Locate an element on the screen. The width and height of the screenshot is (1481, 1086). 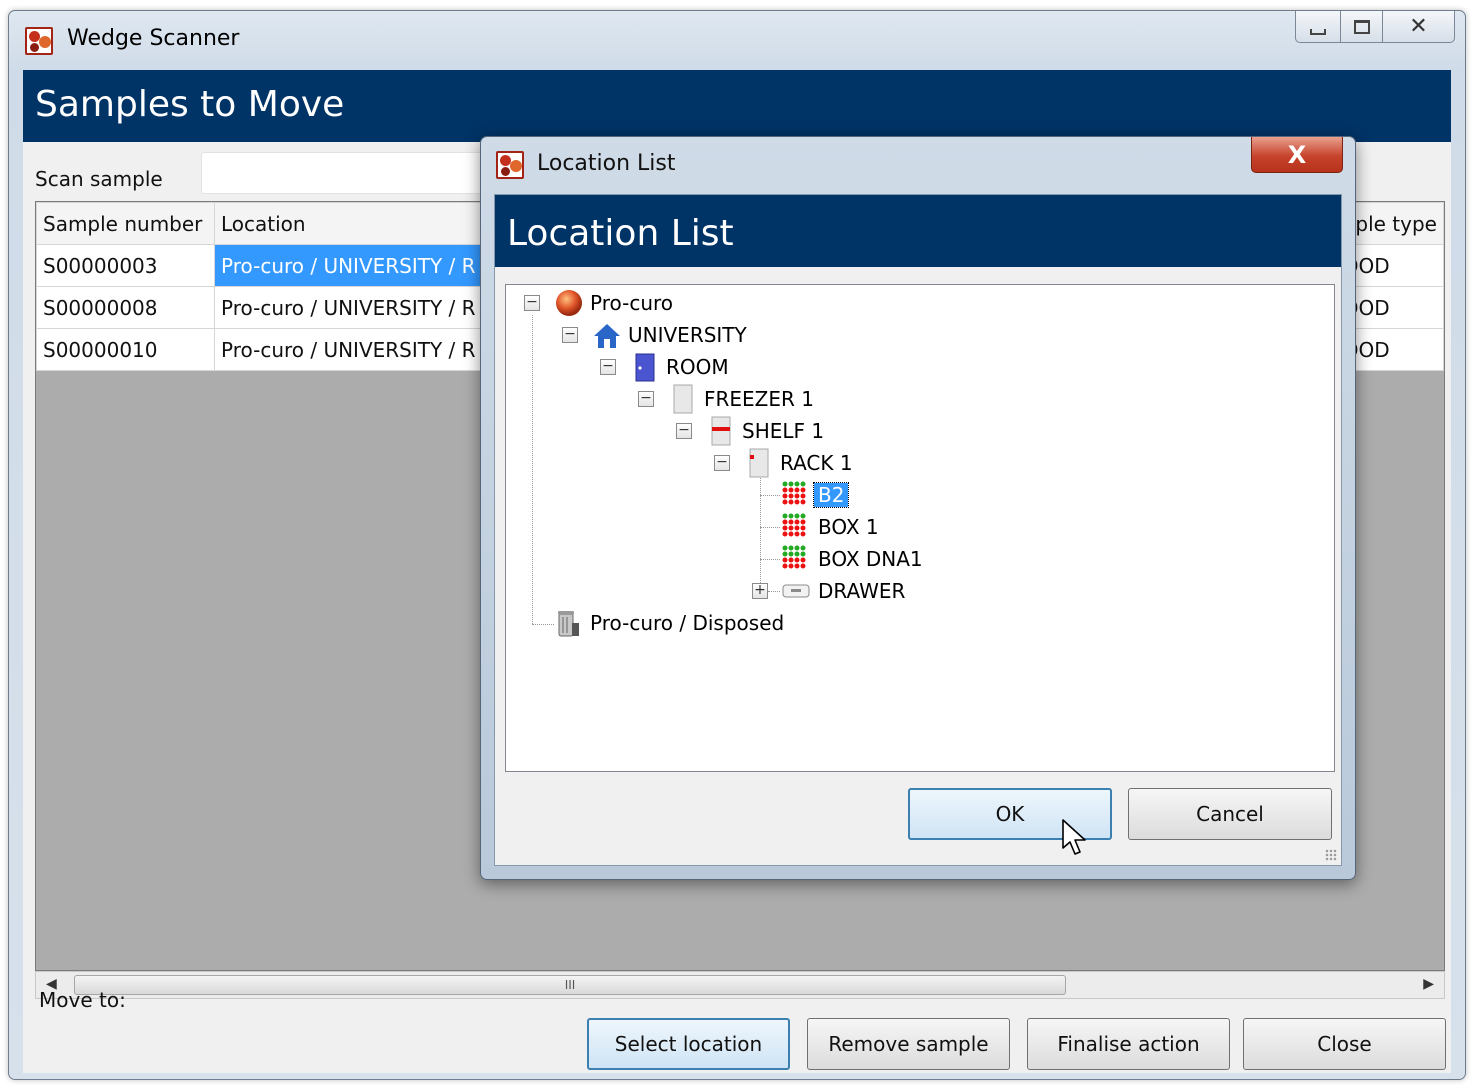
drawer-icon is located at coordinates (796, 591).